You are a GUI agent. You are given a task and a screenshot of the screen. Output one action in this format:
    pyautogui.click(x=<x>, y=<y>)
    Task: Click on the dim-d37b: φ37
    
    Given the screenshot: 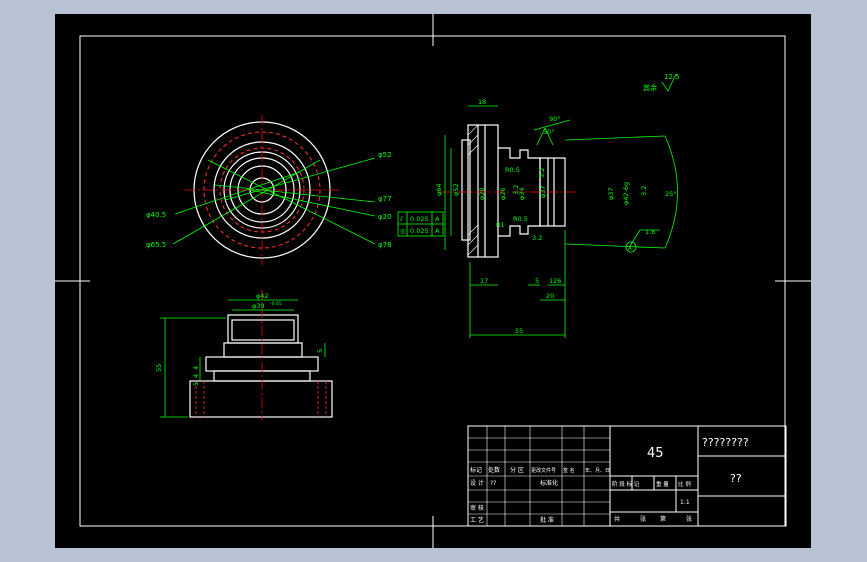 What is the action you would take?
    pyautogui.click(x=611, y=193)
    